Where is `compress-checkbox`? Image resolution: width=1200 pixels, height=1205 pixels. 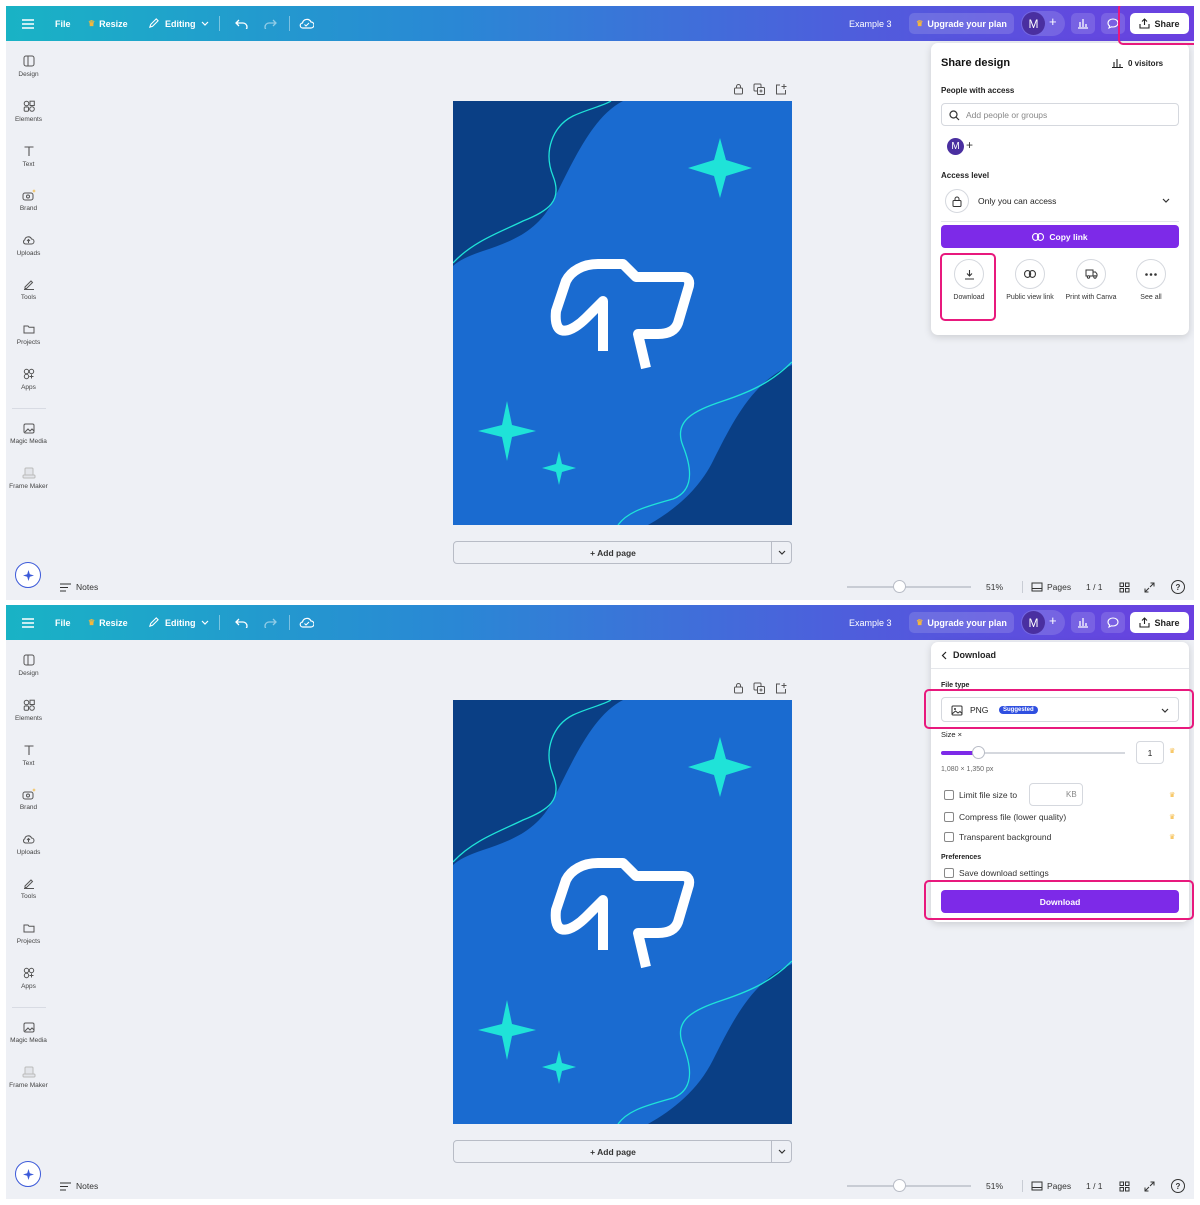 compress-checkbox is located at coordinates (949, 817).